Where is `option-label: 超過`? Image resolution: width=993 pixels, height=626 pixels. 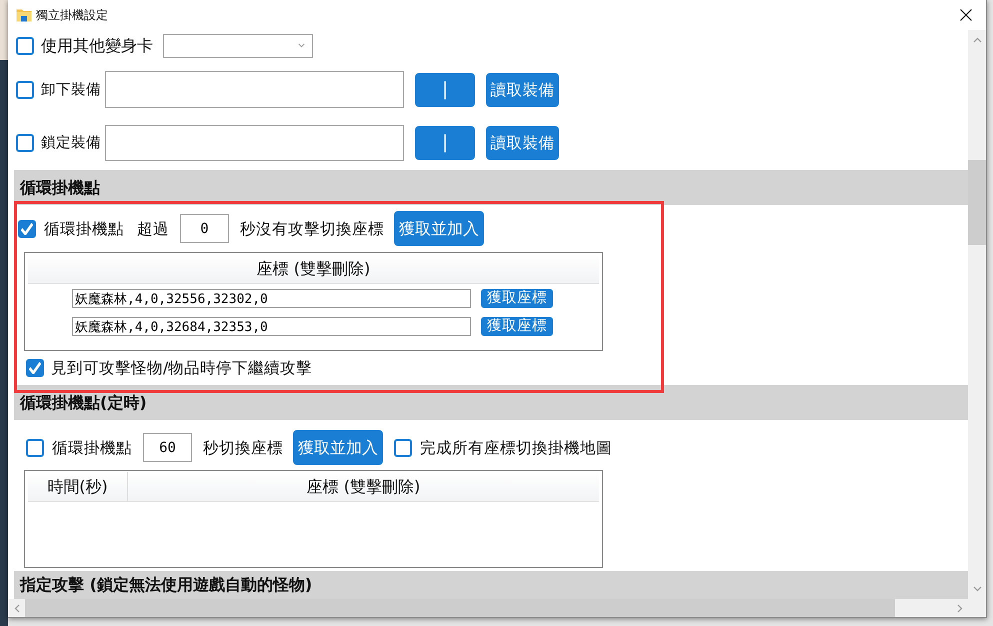 option-label: 超過 is located at coordinates (153, 228).